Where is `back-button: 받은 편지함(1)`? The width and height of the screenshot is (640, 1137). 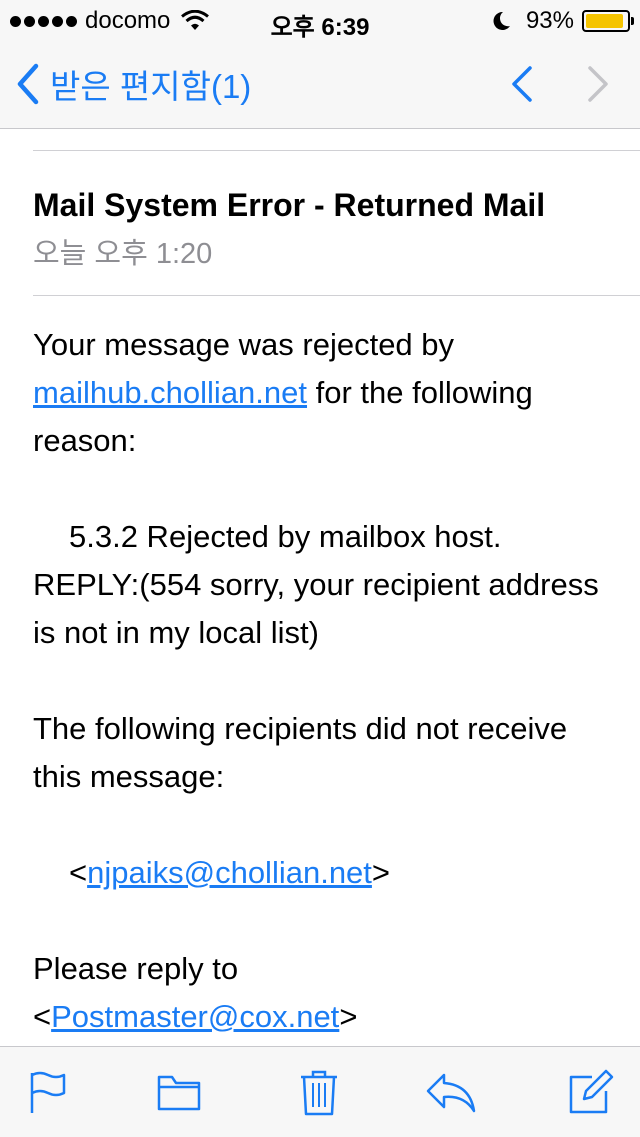 back-button: 받은 편지함(1) is located at coordinates (132, 84).